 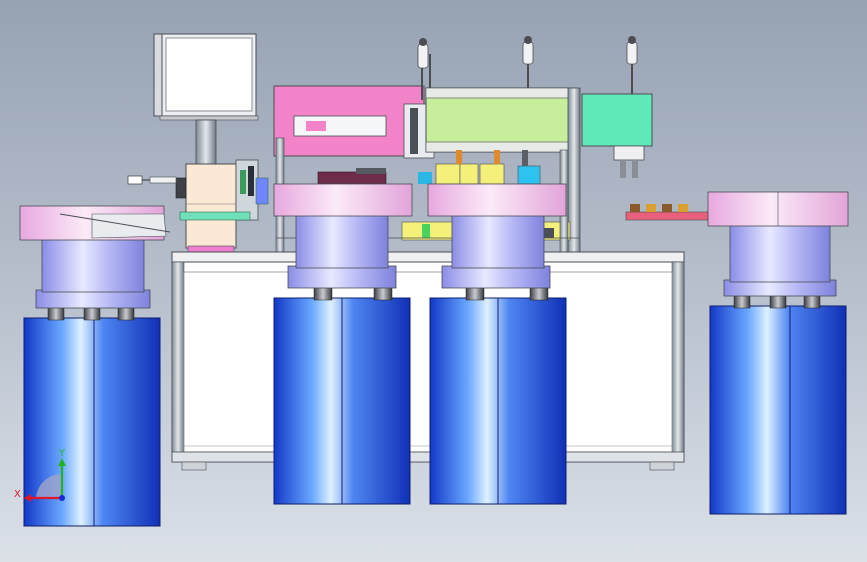 I want to click on monitor, so click(x=206, y=99).